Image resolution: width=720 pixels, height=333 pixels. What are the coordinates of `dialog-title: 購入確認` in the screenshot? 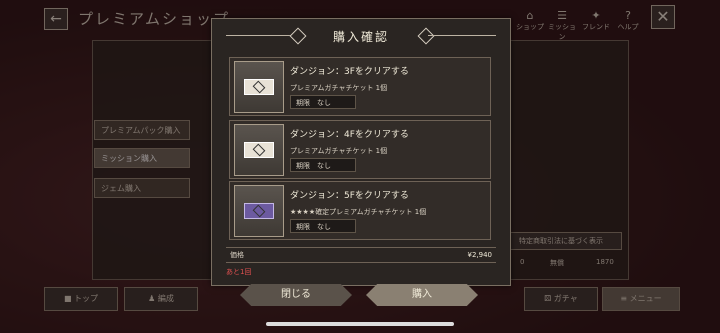 It's located at (360, 37).